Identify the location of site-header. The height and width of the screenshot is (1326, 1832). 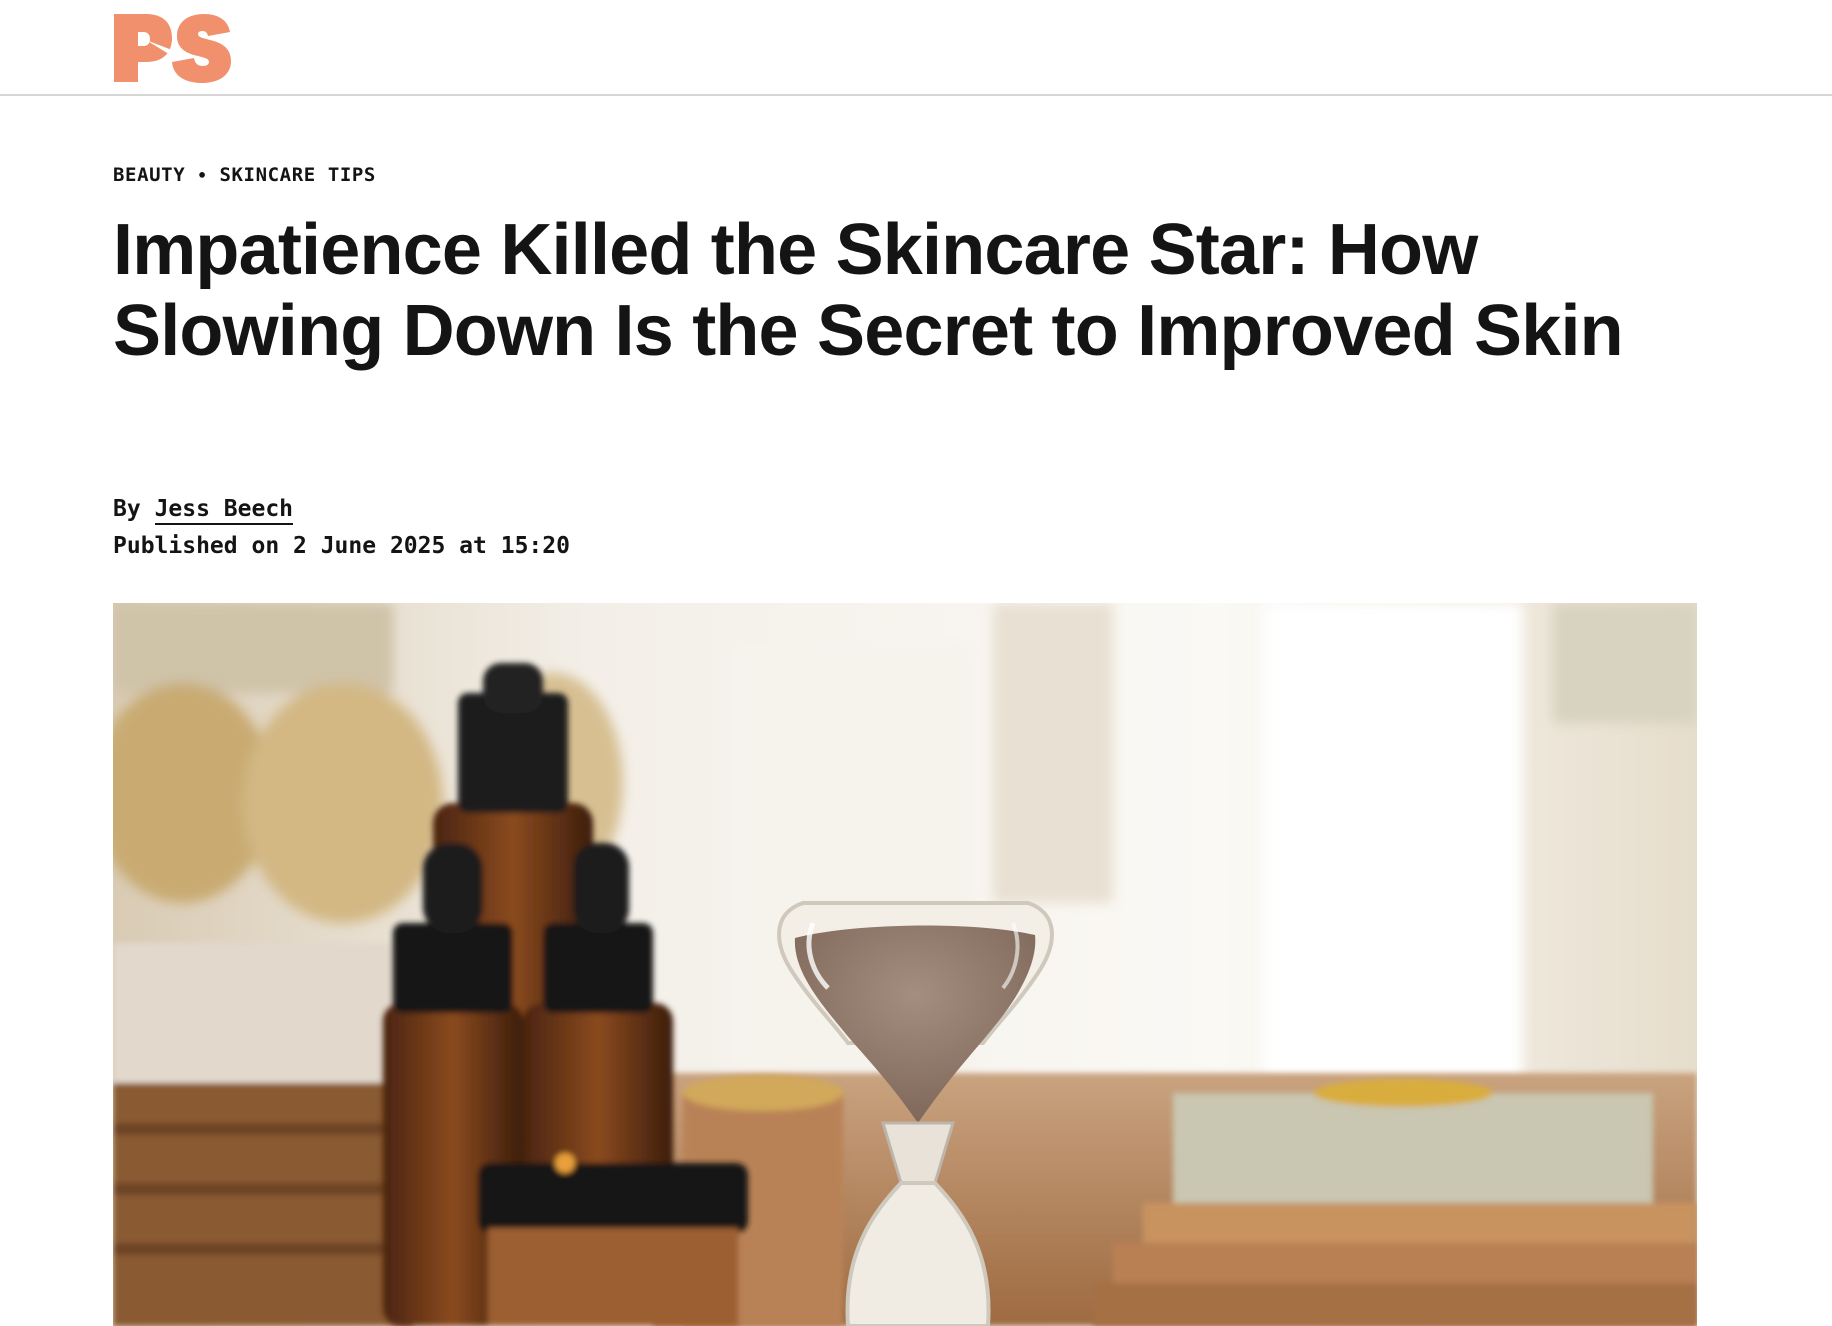
(916, 48).